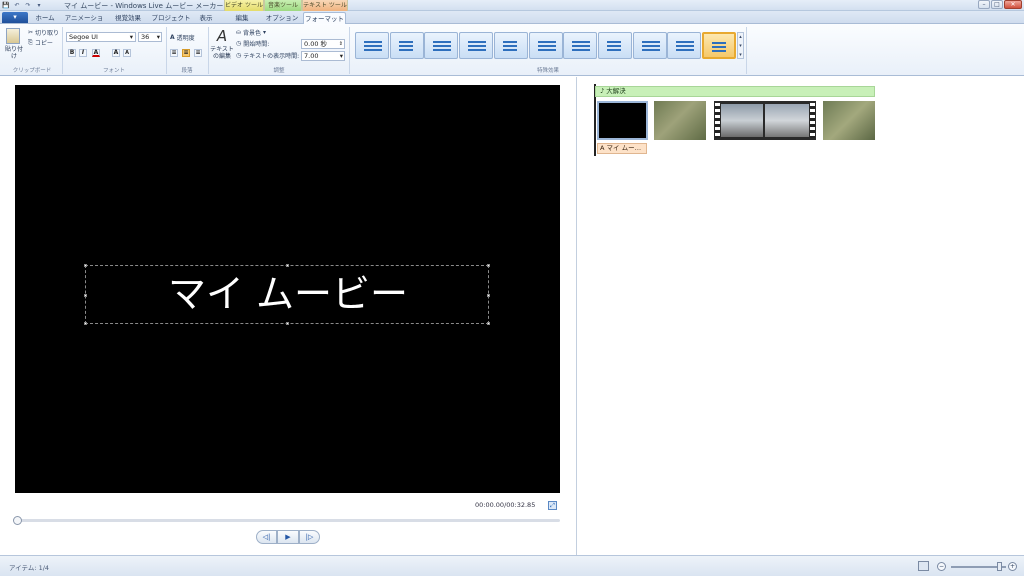  I want to click on start-time-spinner: 0.00 秒 ⇕, so click(323, 44).